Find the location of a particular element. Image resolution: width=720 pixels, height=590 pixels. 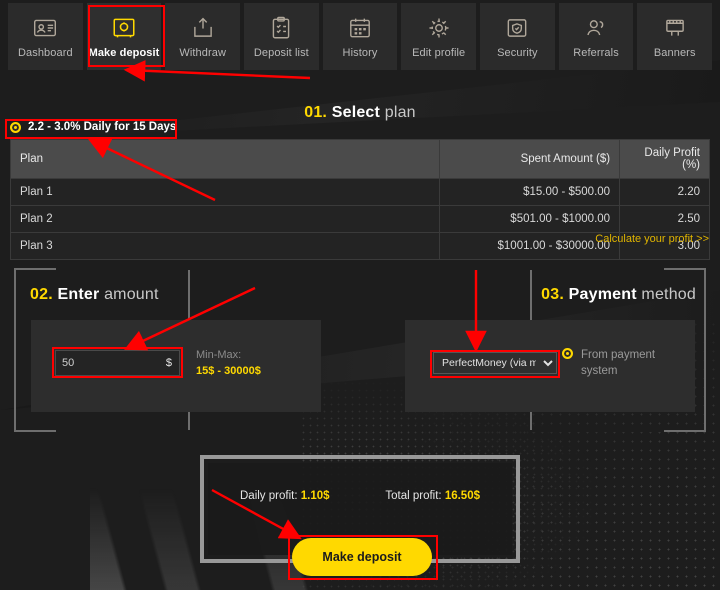

cell-plan-name: Plan 1 is located at coordinates (225, 192).